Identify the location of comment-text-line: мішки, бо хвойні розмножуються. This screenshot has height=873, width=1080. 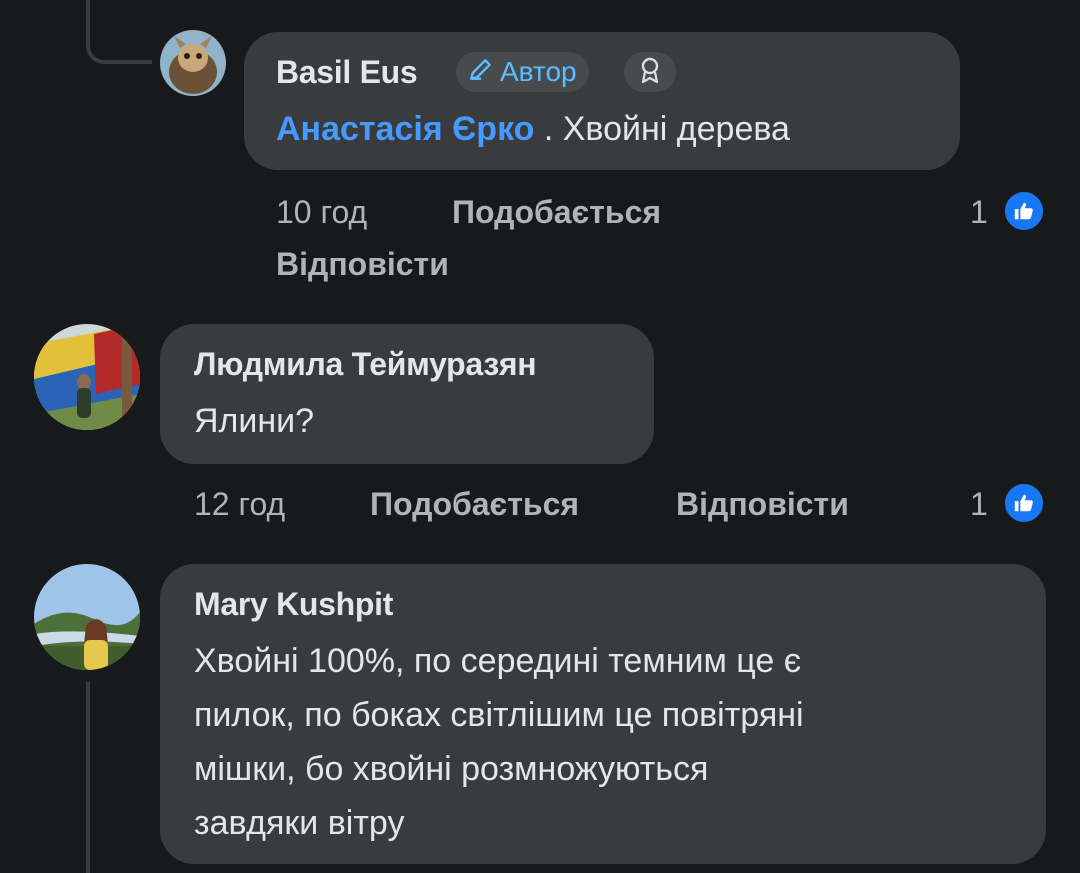
(451, 769).